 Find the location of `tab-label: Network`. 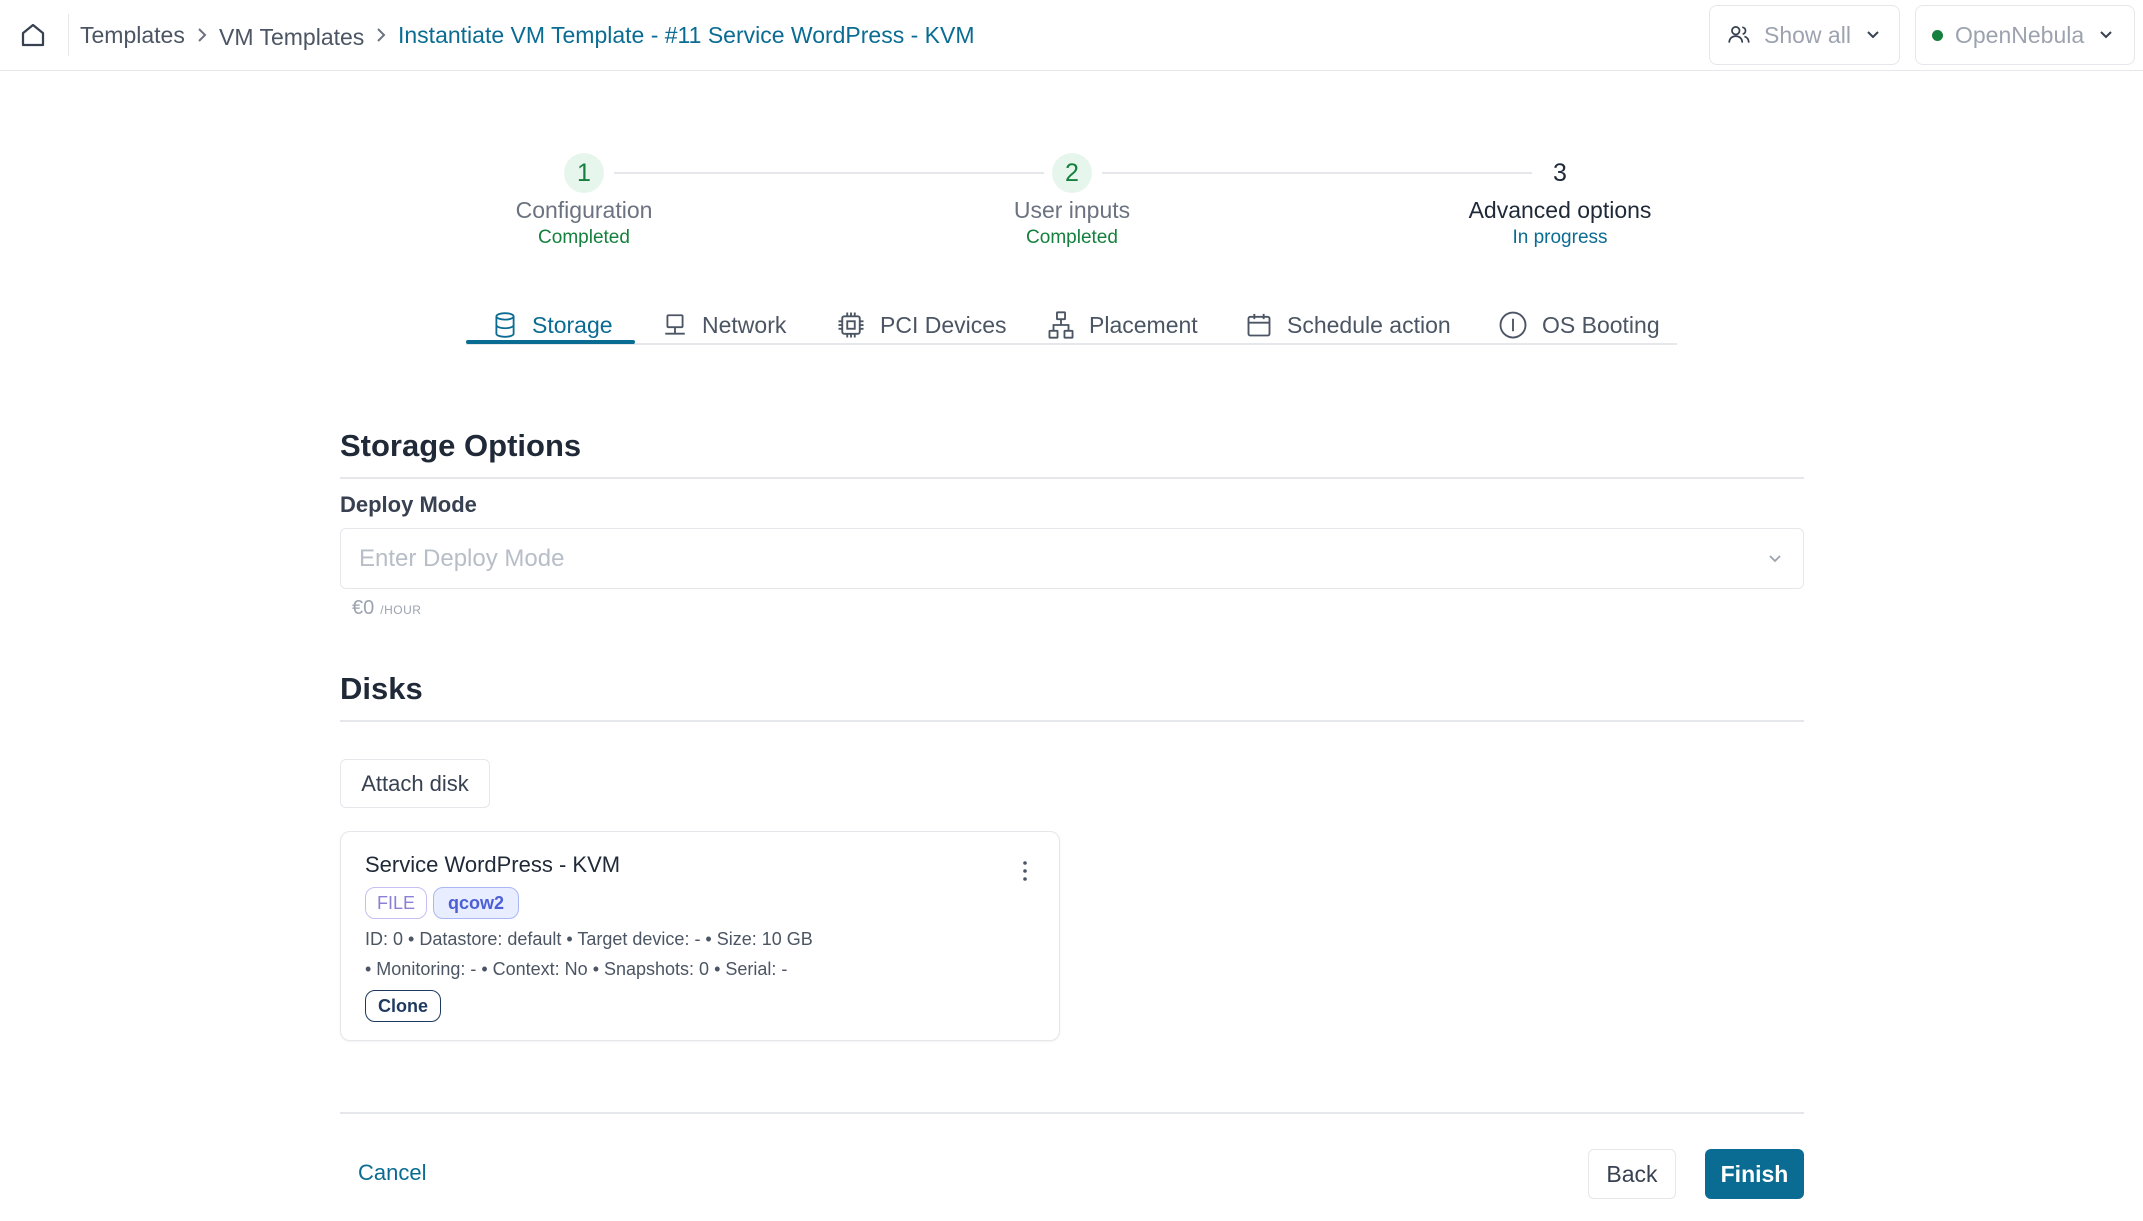

tab-label: Network is located at coordinates (744, 324).